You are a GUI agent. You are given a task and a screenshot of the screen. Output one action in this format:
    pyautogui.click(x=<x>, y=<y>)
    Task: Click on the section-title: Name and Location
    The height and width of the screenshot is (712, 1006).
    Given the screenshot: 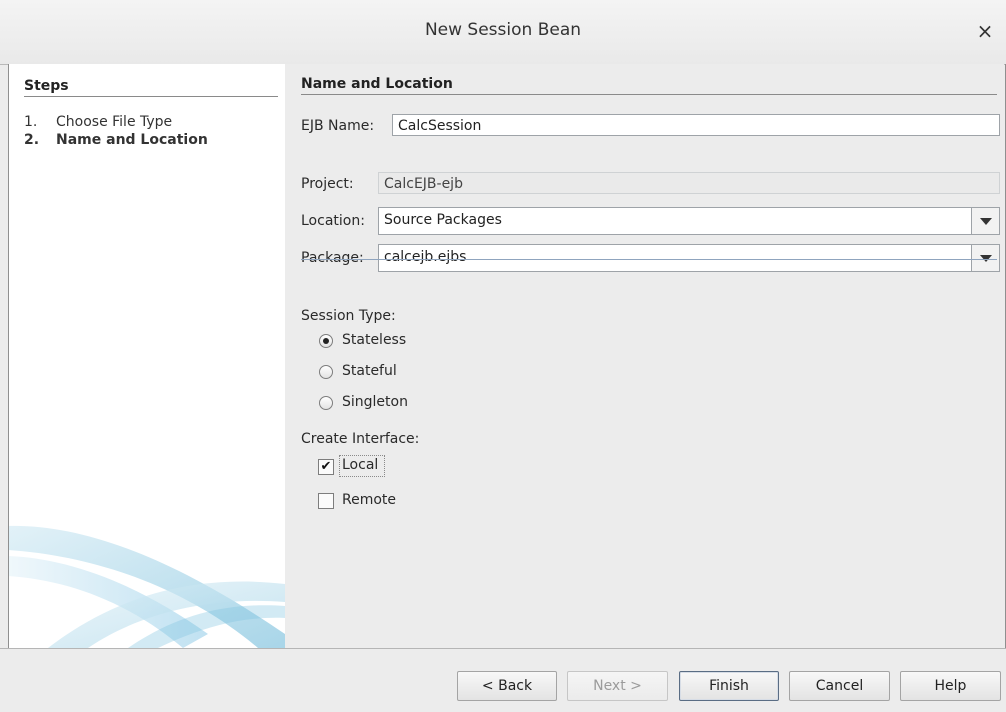 What is the action you would take?
    pyautogui.click(x=377, y=84)
    